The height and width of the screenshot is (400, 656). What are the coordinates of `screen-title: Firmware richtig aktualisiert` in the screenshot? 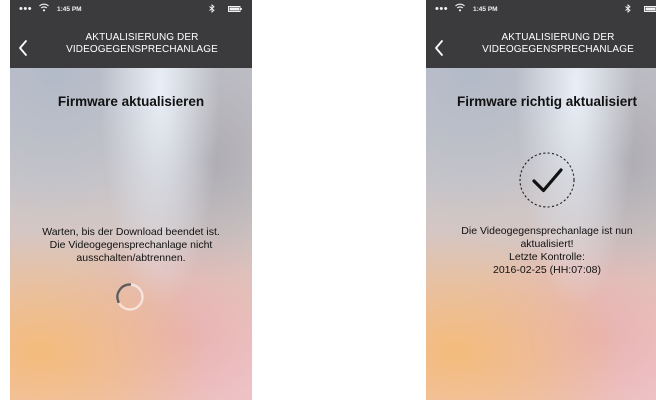 It's located at (547, 101).